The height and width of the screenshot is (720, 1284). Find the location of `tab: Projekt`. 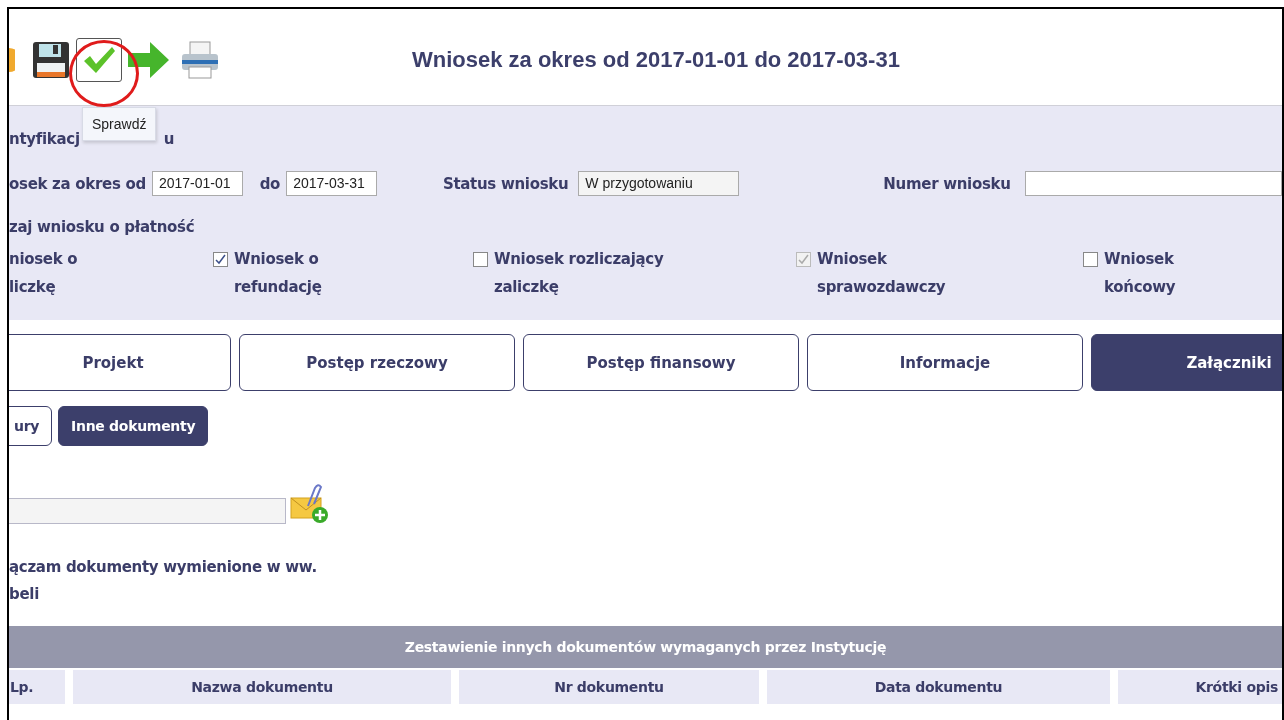

tab: Projekt is located at coordinates (120, 362).